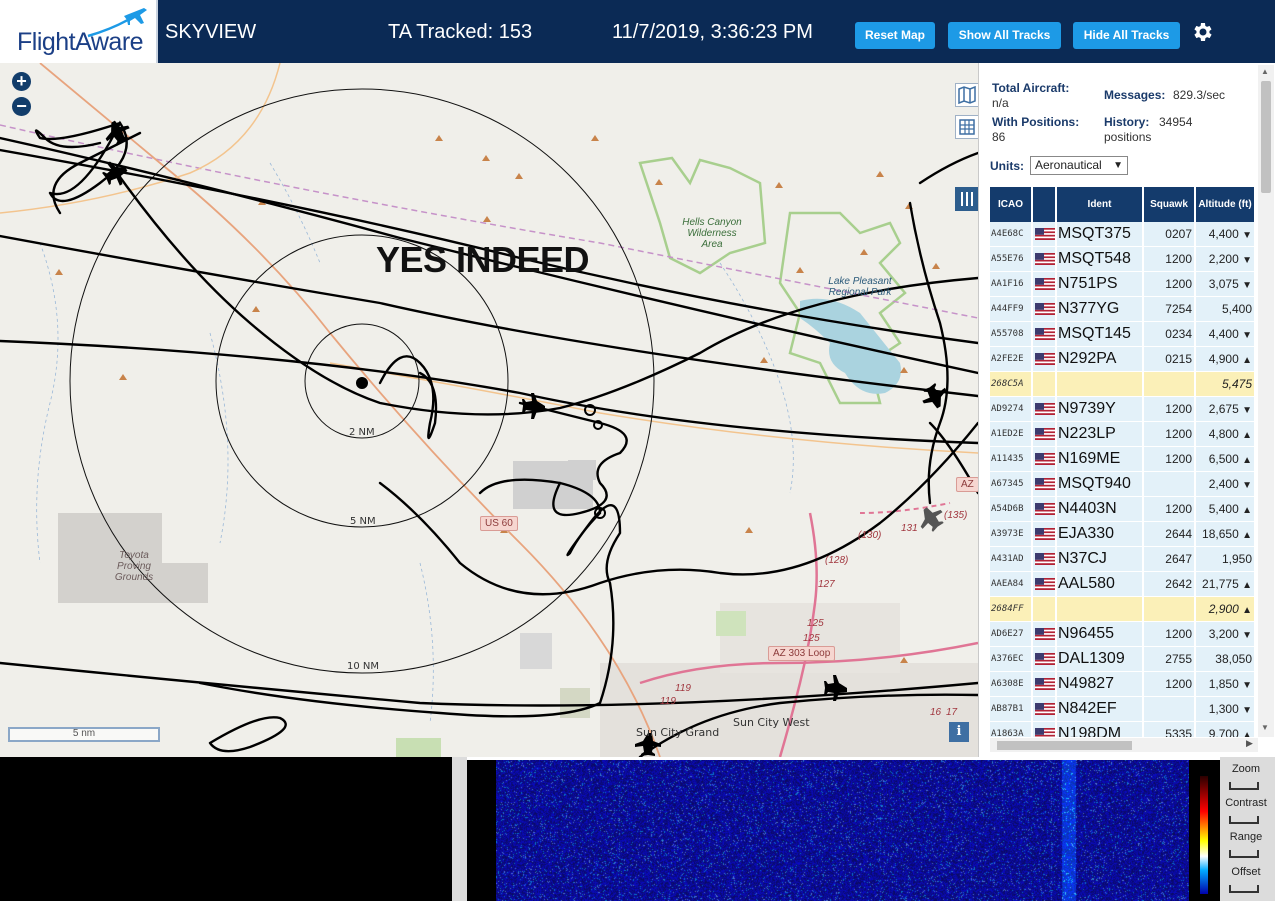 This screenshot has height=901, width=1275. Describe the element at coordinates (1265, 71) in the screenshot. I see `scroll-up-icon: ▲` at that location.